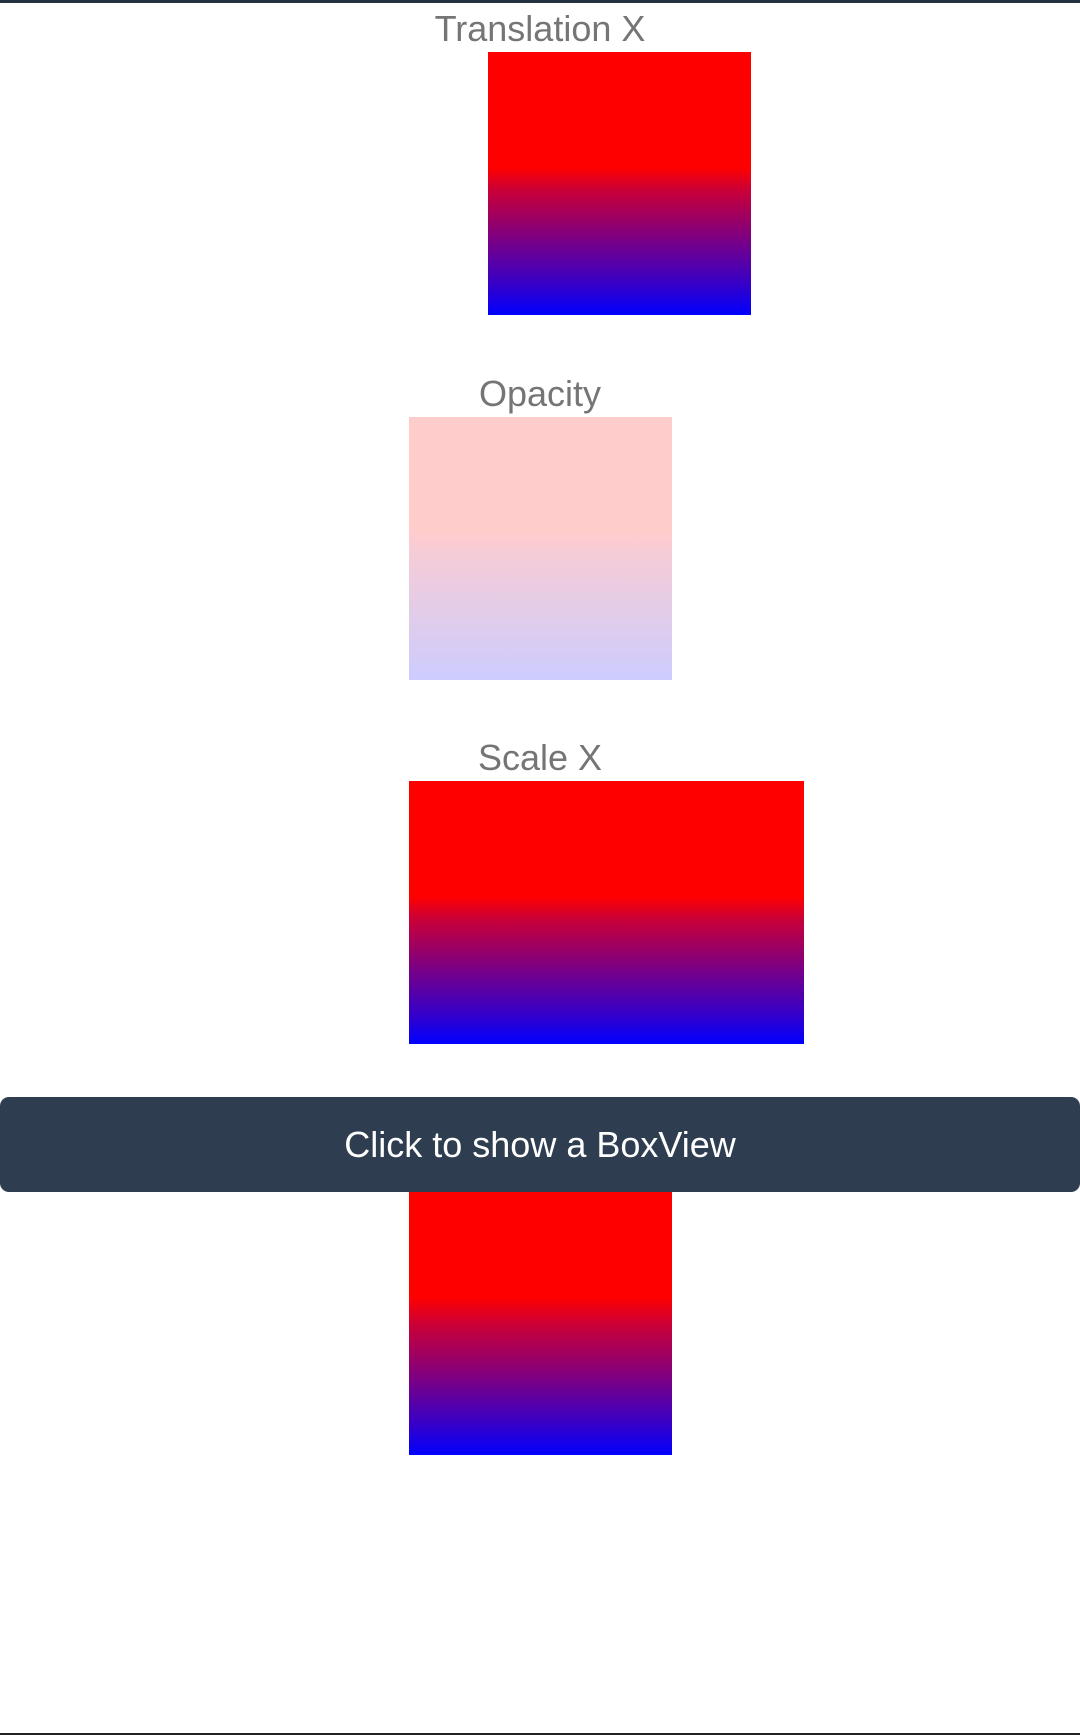 The width and height of the screenshot is (1080, 1735). What do you see at coordinates (540, 757) in the screenshot?
I see `scale-x-label: Scale X` at bounding box center [540, 757].